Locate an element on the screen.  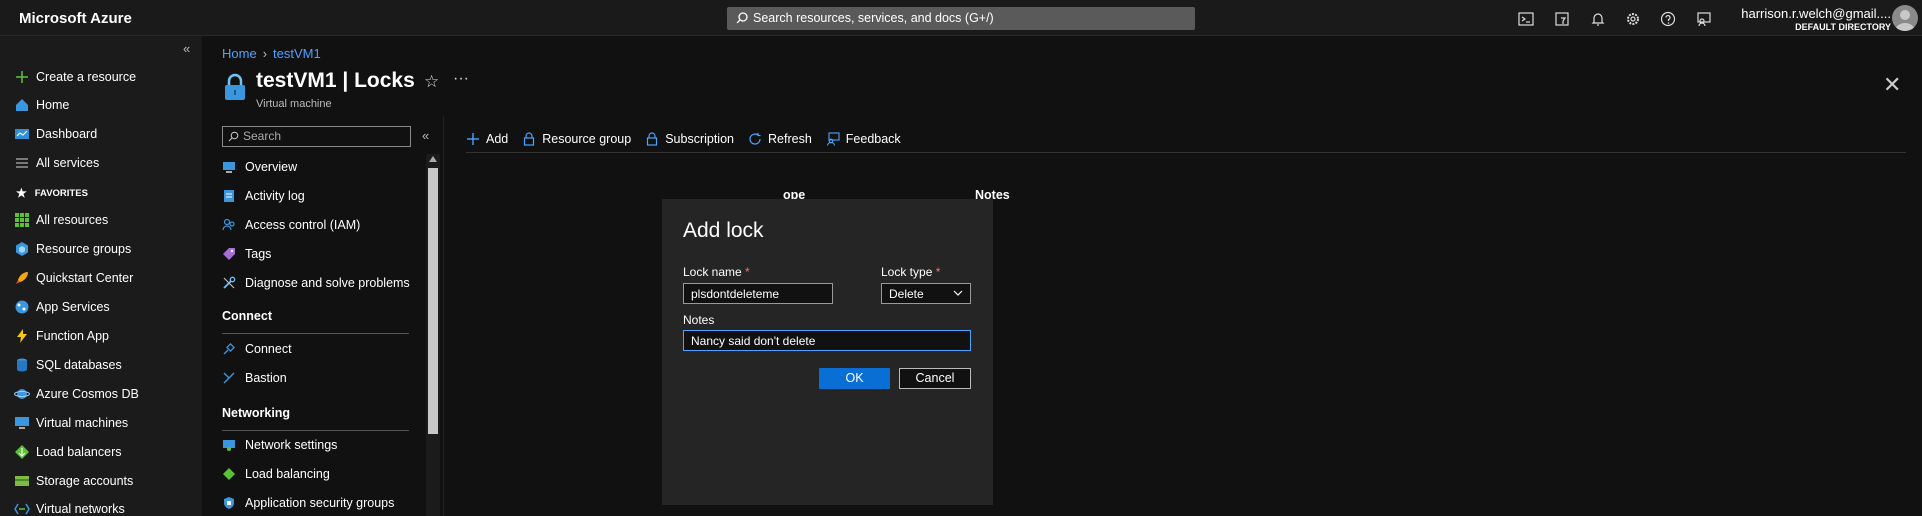
gear-icon is located at coordinates (1633, 19).